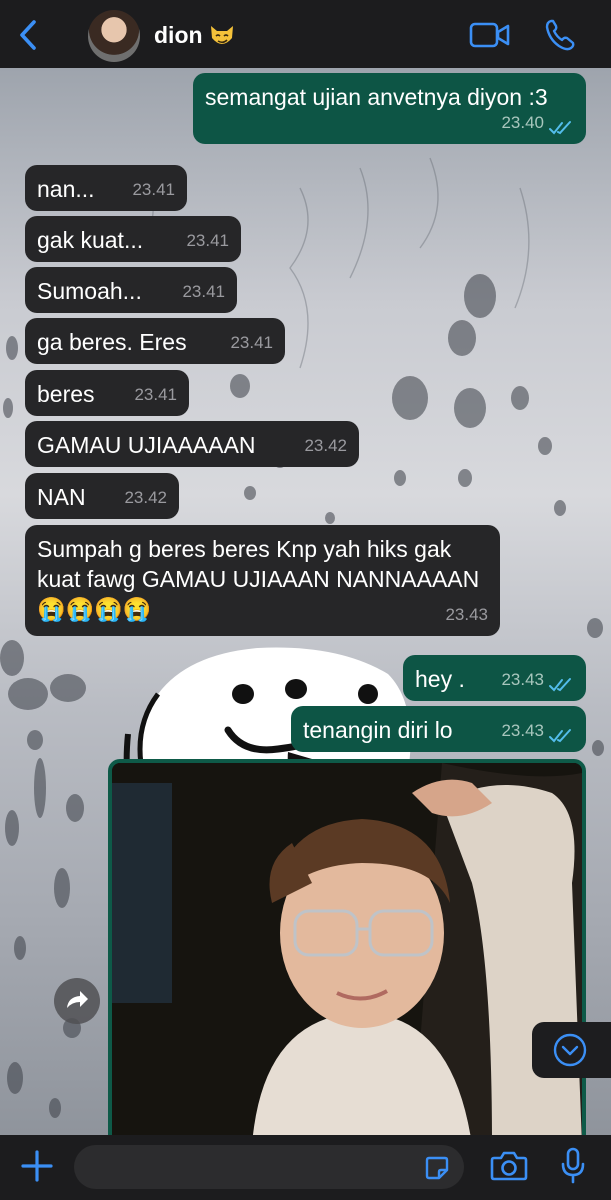  Describe the element at coordinates (494, 678) in the screenshot. I see `message-bubble: hey . 23.43` at that location.